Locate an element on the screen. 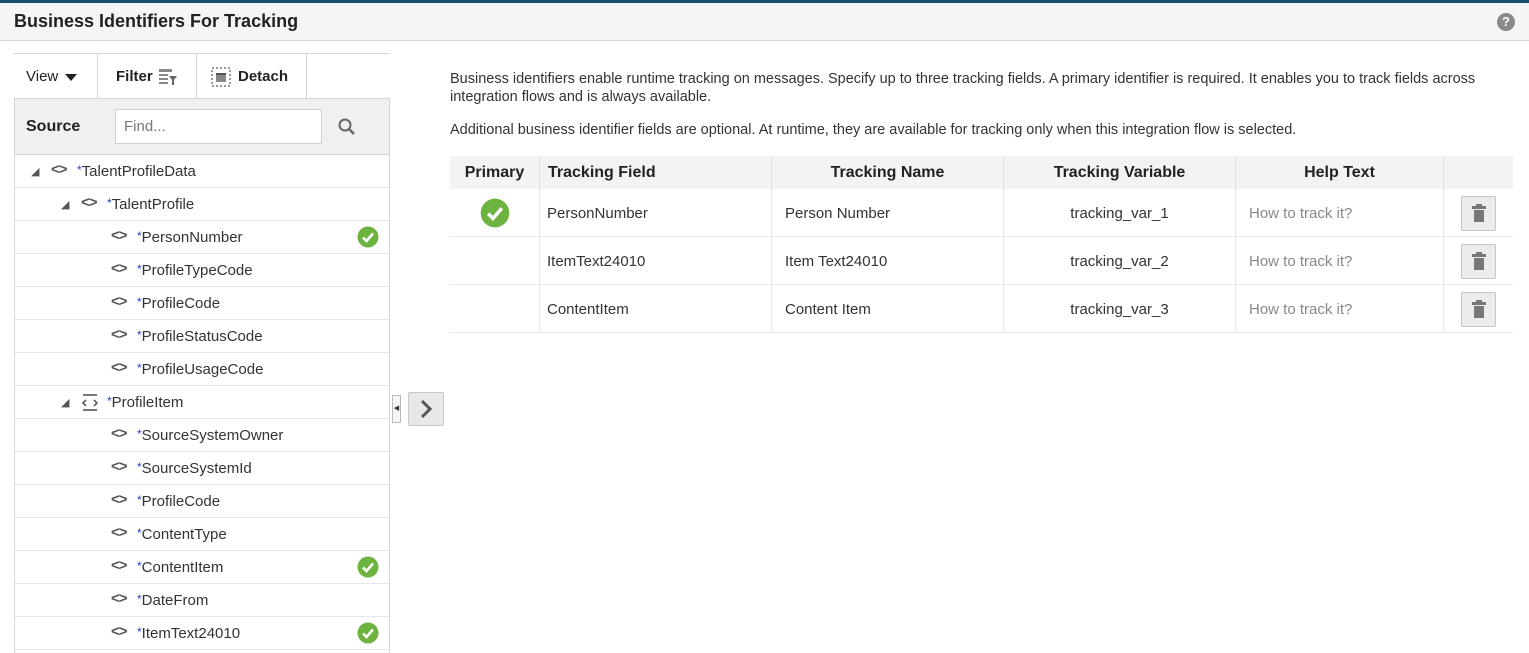 Image resolution: width=1529 pixels, height=653 pixels. filter-icon is located at coordinates (167, 76).